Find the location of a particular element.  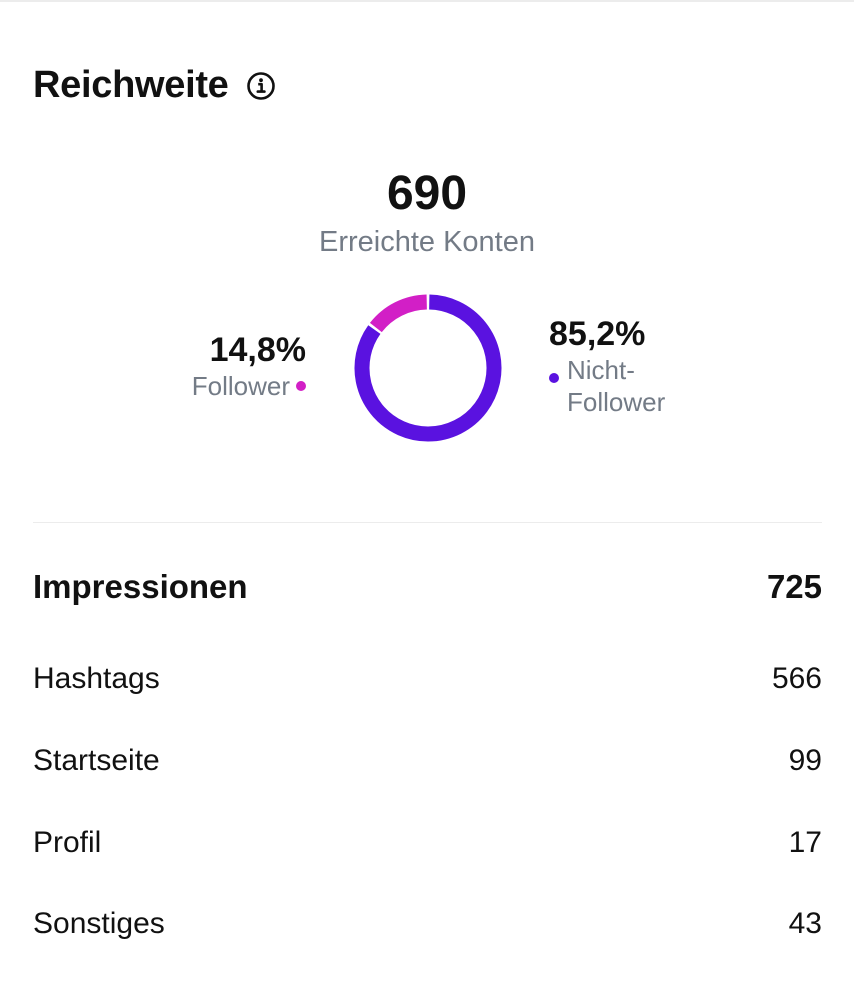

follower-stat: 14,8% Follower is located at coordinates (249, 366).